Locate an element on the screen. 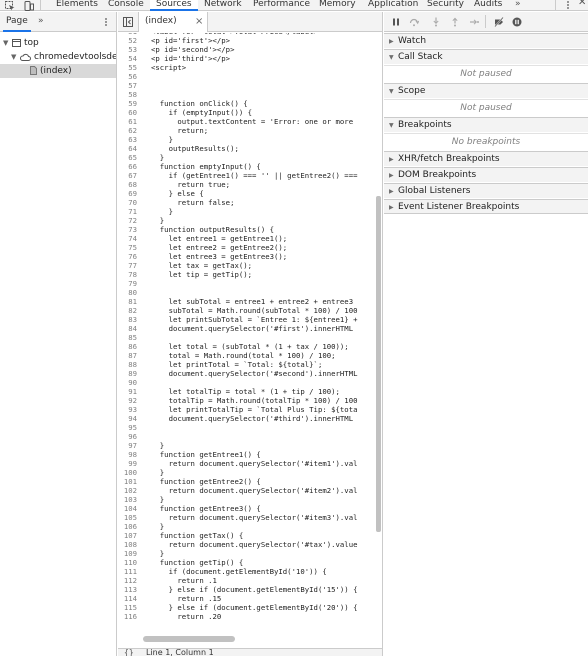 Image resolution: width=588 pixels, height=656 pixels. code-line: 104 function getEntree3() { is located at coordinates (250, 508).